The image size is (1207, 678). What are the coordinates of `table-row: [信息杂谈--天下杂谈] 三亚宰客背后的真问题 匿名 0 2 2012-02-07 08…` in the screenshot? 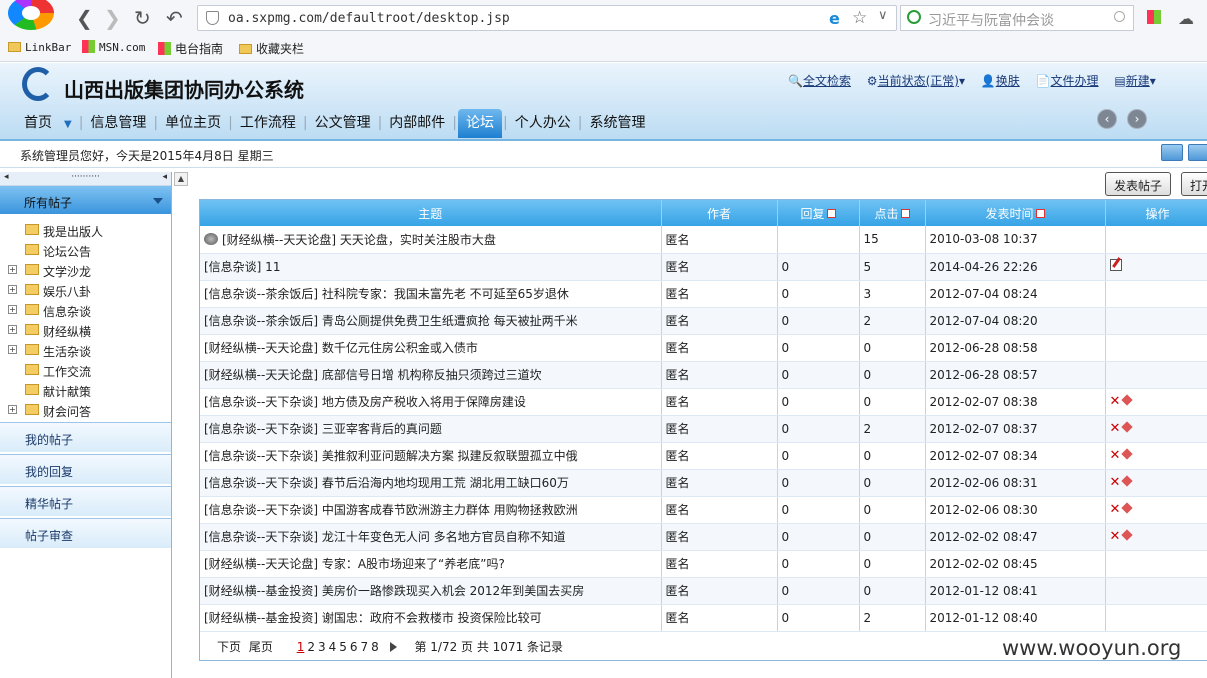 It's located at (703, 429).